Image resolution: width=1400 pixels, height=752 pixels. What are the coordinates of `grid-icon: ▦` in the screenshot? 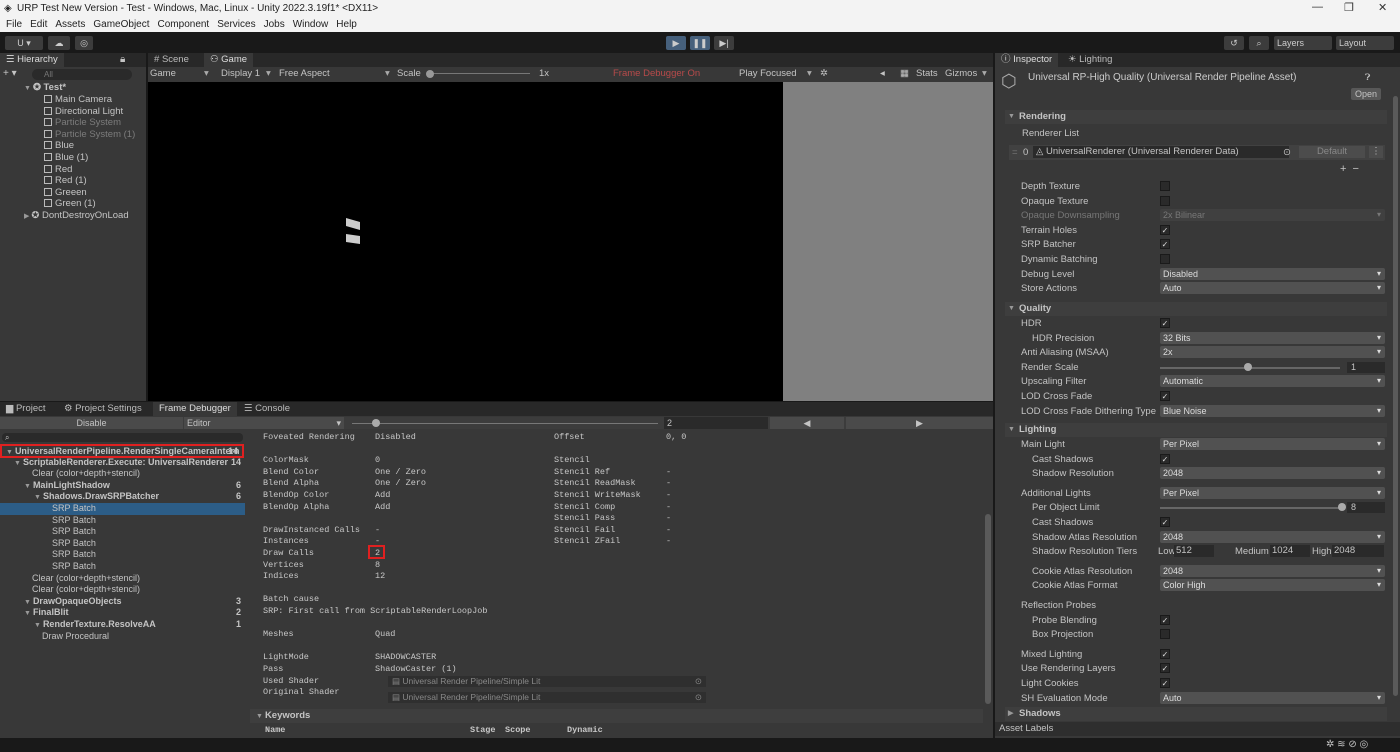 It's located at (904, 74).